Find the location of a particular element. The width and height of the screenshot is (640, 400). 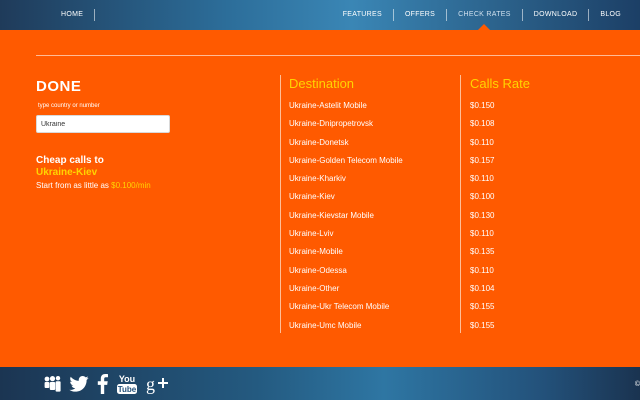

youtube-icon: You Tube is located at coordinates (127, 384).